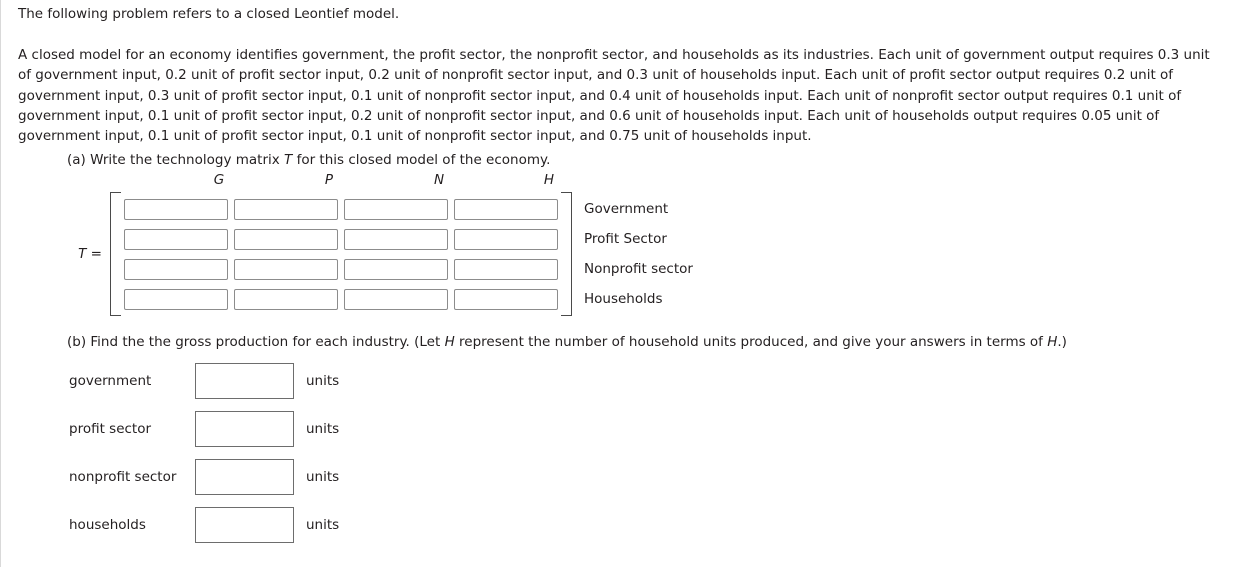 This screenshot has width=1259, height=567. Describe the element at coordinates (107, 525) in the screenshot. I see `answer-label-households: households` at that location.